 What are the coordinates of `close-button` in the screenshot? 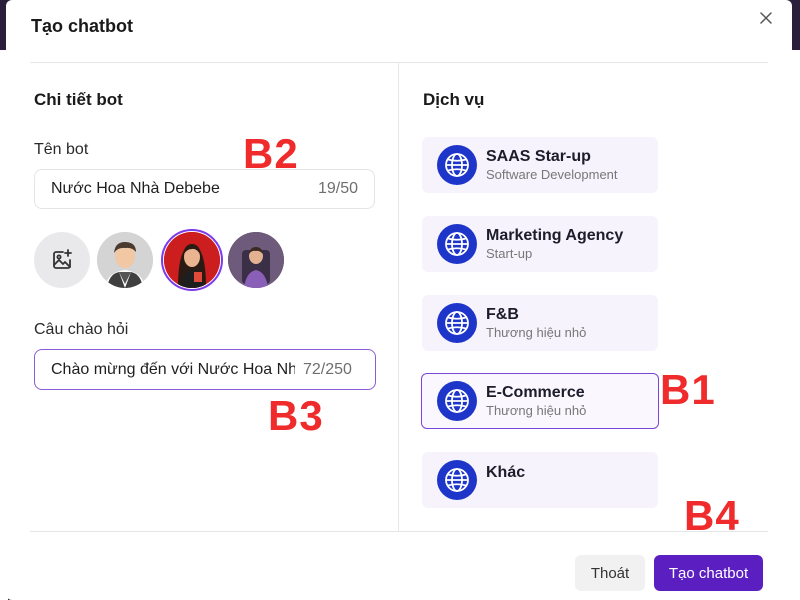 It's located at (766, 18).